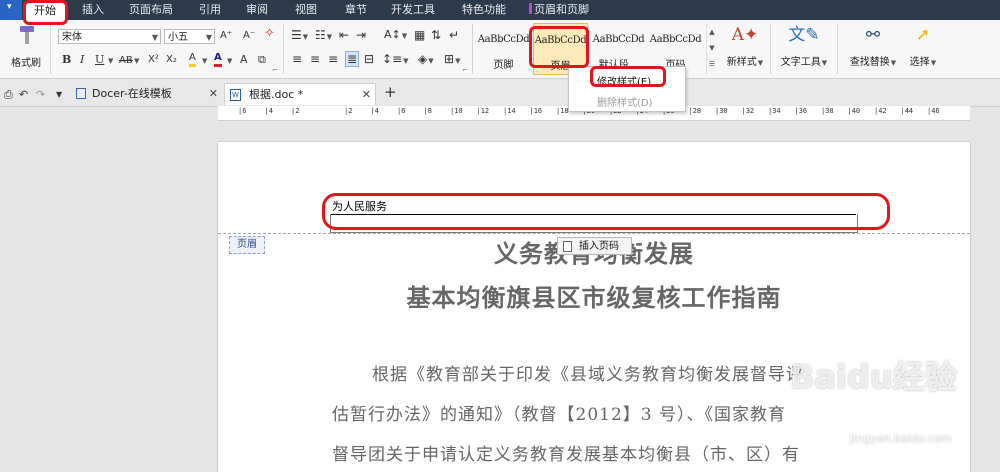 This screenshot has height=472, width=1000. I want to click on italic-button: I, so click(82, 60).